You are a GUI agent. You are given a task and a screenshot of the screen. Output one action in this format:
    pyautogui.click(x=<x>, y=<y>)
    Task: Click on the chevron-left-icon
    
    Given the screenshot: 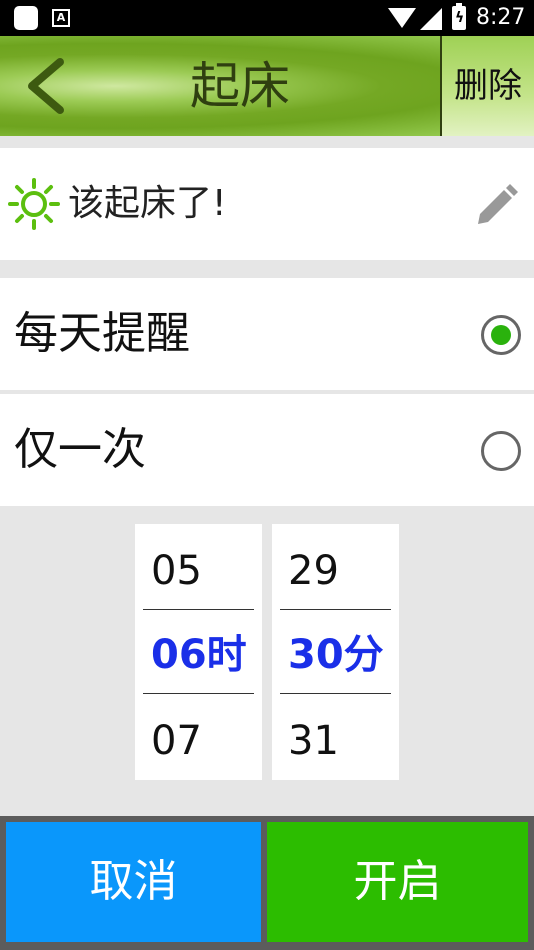 What is the action you would take?
    pyautogui.click(x=46, y=86)
    